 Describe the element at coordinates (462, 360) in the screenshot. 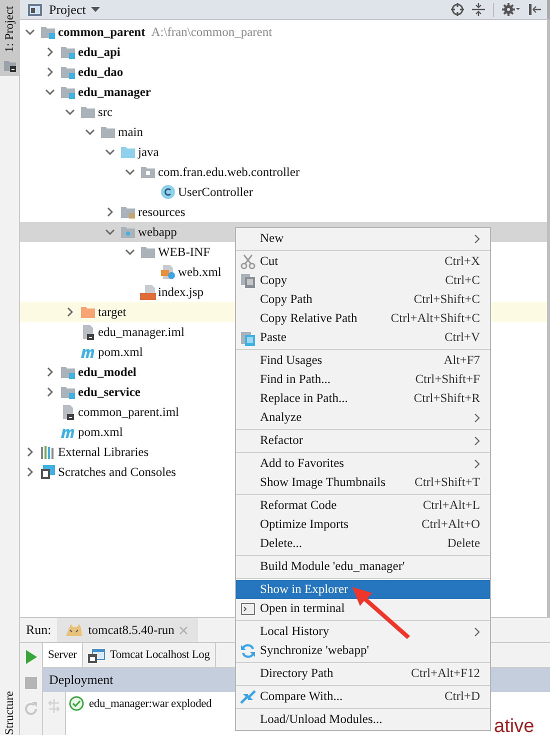

I see `shortcut-label: Alt+F7` at that location.